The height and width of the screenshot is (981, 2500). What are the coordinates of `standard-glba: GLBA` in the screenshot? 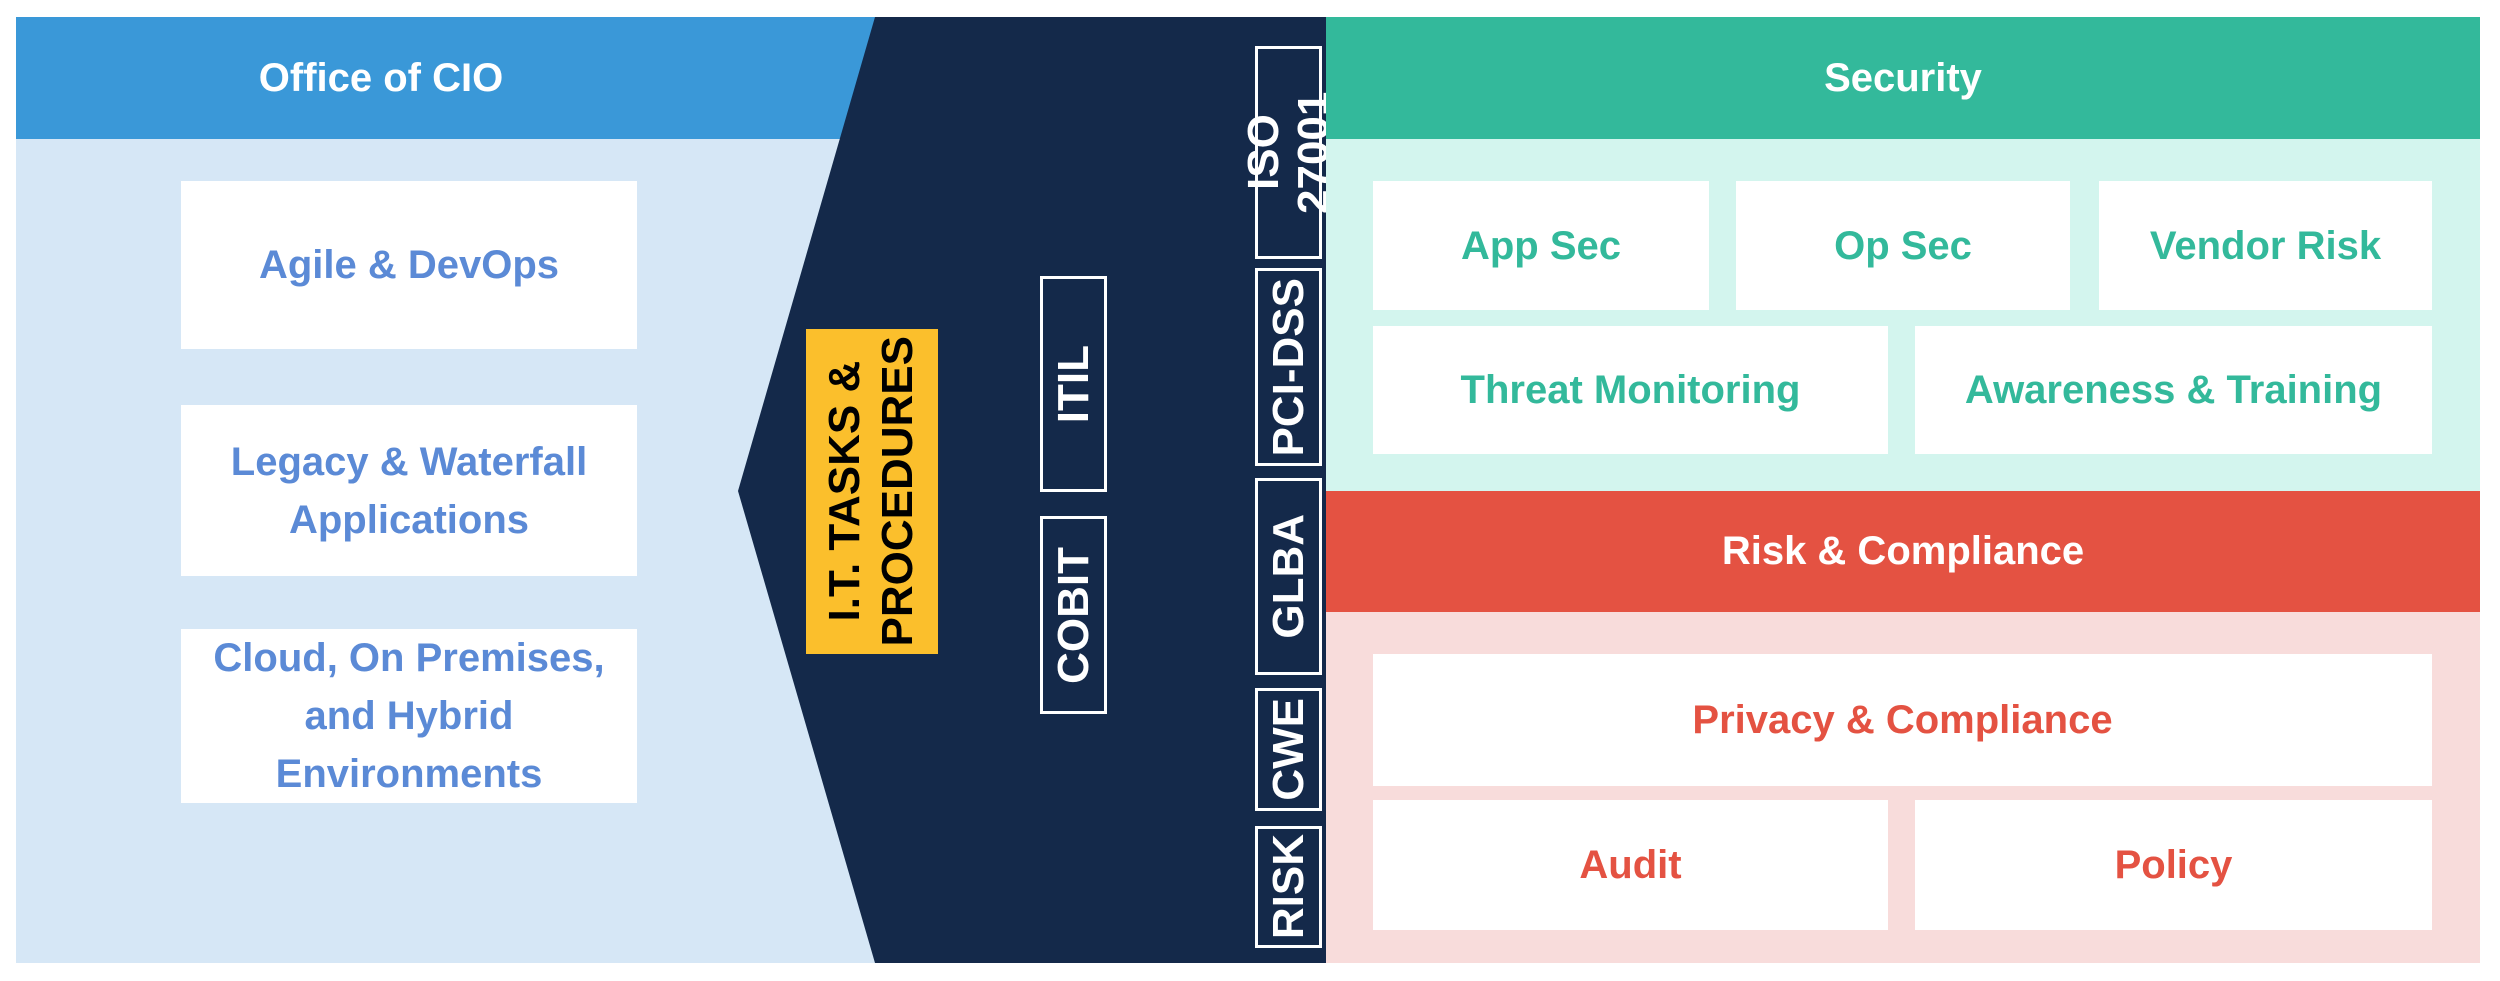 It's located at (1288, 576).